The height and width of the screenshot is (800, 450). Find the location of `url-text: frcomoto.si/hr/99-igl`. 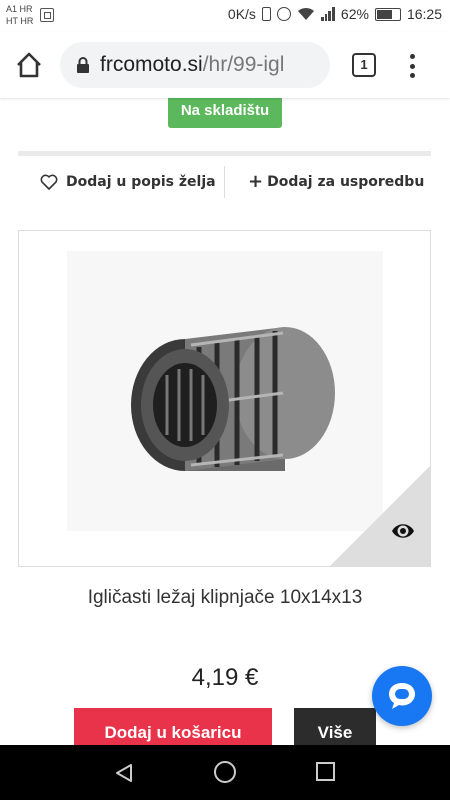

url-text: frcomoto.si/hr/99-igl is located at coordinates (192, 65).